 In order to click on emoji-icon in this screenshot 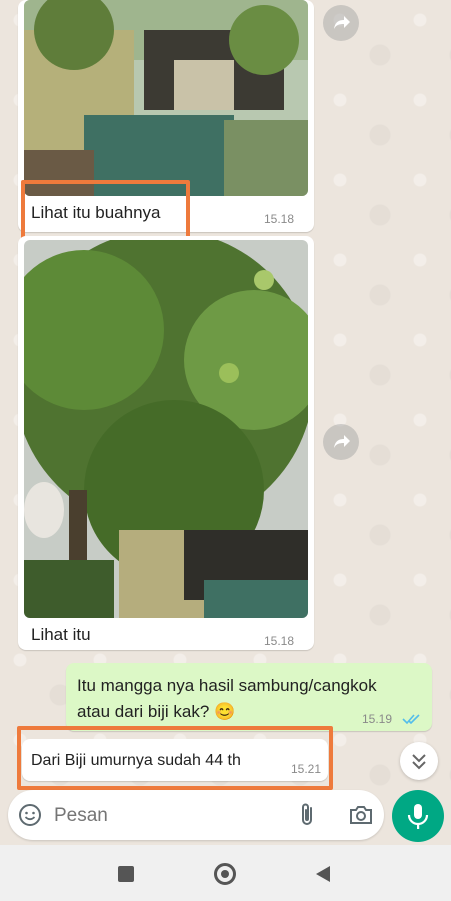, I will do `click(30, 815)`.